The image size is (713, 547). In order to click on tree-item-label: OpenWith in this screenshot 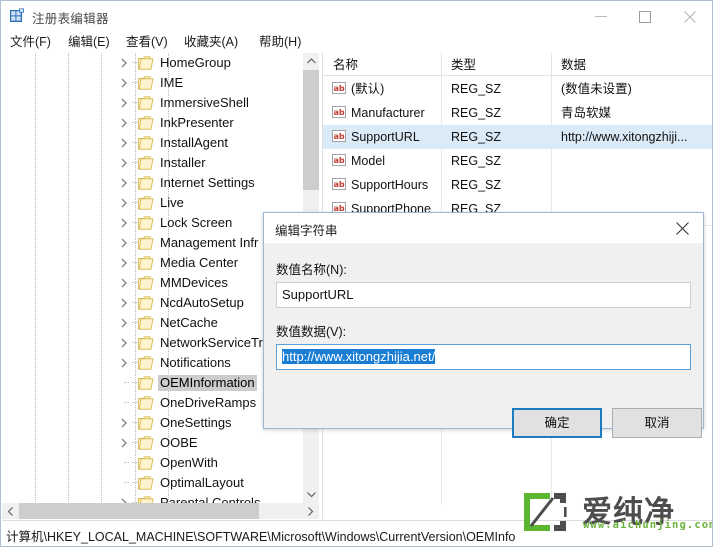, I will do `click(189, 462)`.